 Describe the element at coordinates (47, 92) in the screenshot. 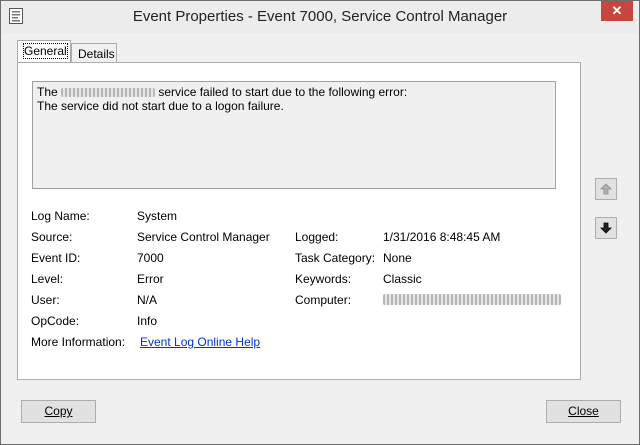

I see `description-prefix: The` at that location.